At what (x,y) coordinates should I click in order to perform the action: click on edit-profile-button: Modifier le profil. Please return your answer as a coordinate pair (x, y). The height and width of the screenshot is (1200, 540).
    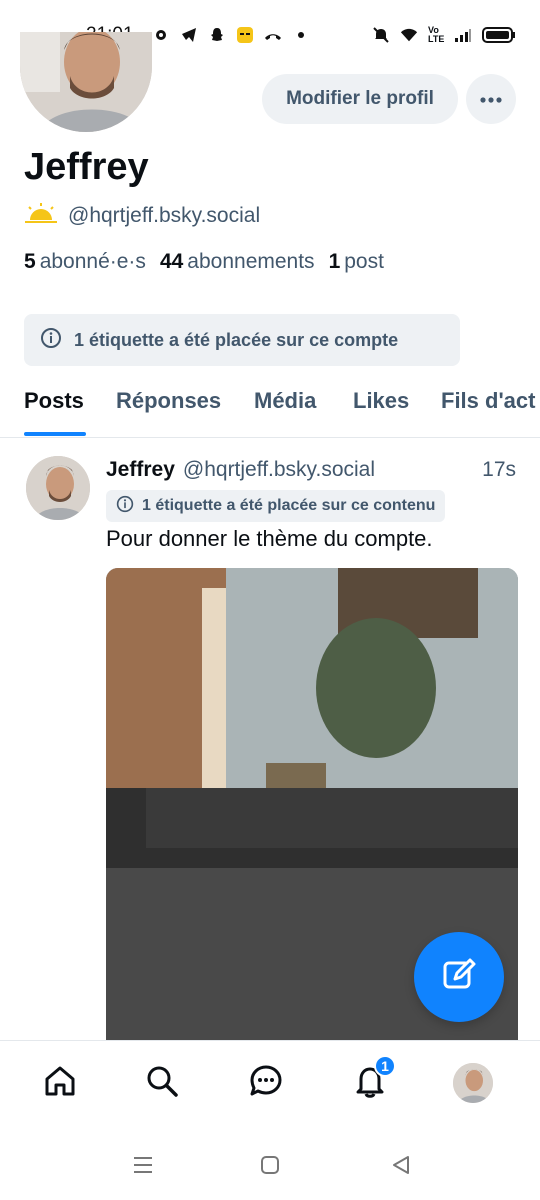
    Looking at the image, I should click on (360, 99).